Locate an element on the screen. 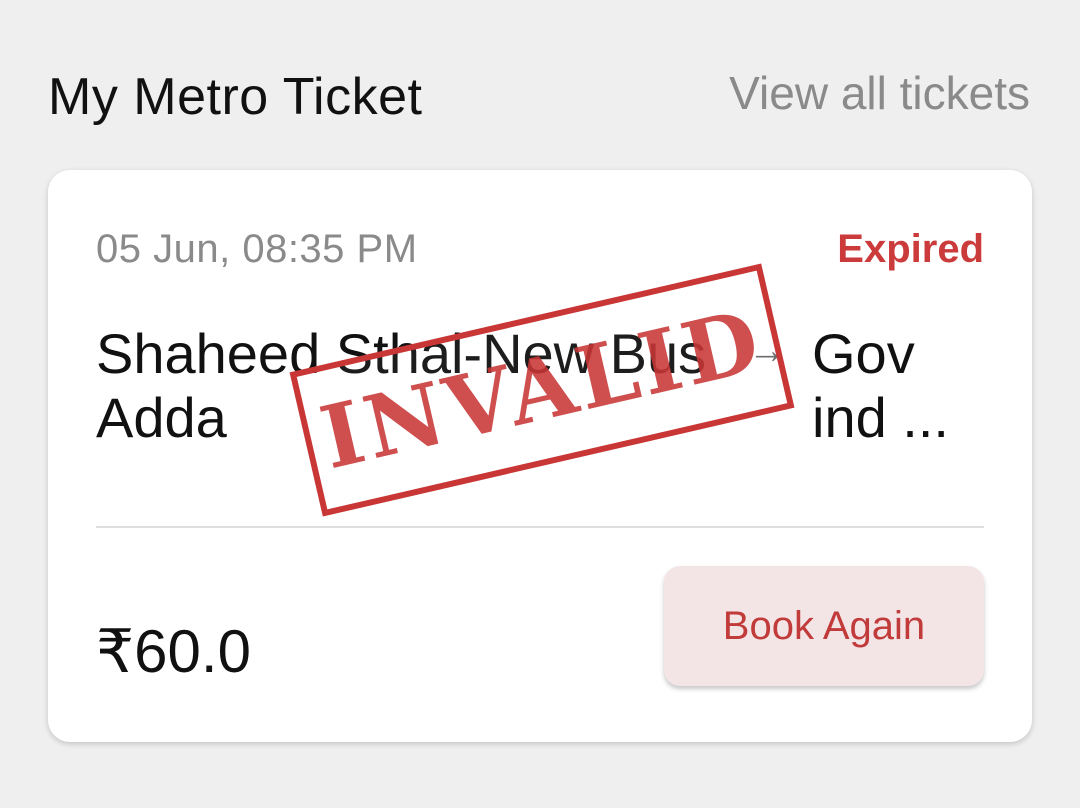 The height and width of the screenshot is (808, 1080). book-again-button: Book Again is located at coordinates (824, 626).